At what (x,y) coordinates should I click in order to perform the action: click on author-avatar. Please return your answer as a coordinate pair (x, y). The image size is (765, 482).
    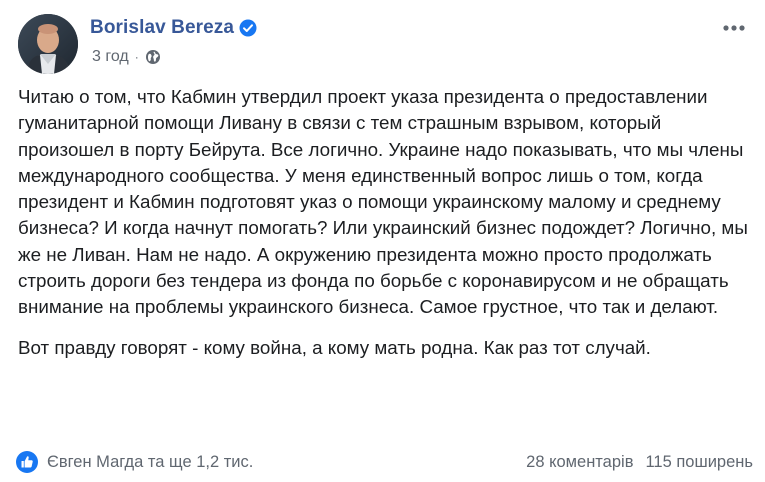
    Looking at the image, I should click on (48, 44).